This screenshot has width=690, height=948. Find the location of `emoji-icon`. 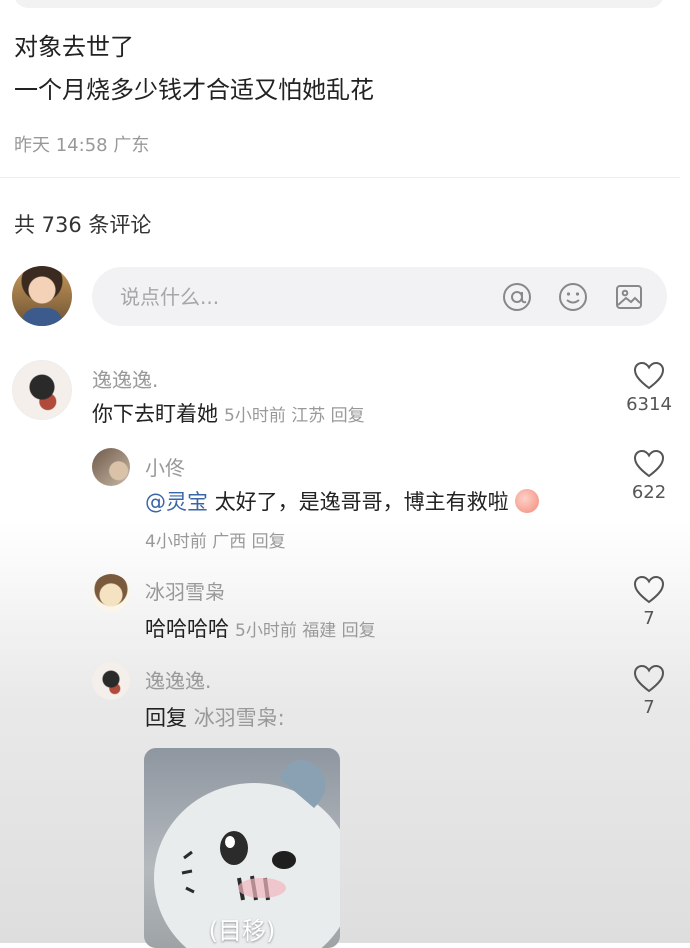

emoji-icon is located at coordinates (573, 297).